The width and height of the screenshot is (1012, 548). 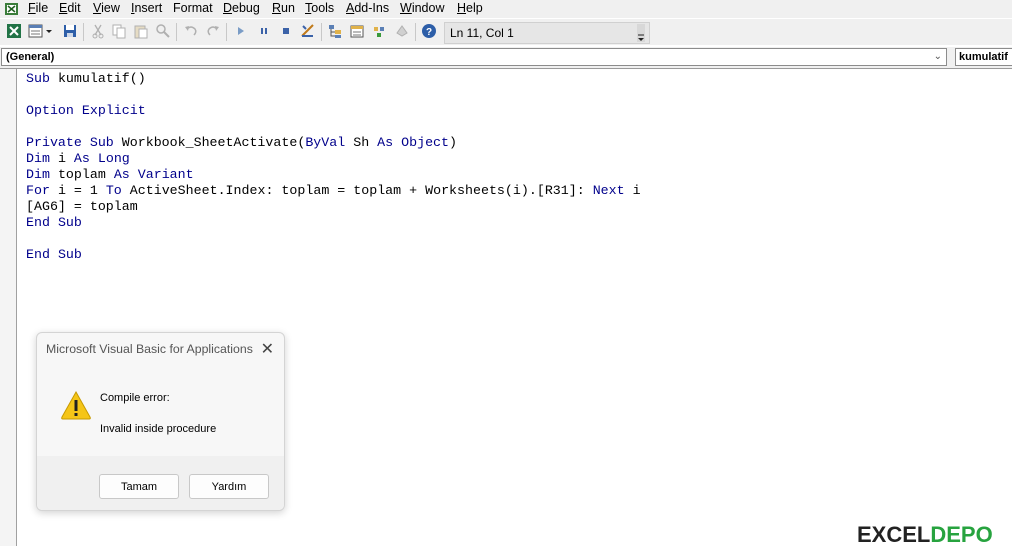 What do you see at coordinates (149, 349) in the screenshot?
I see `dialog-title: Microsoft Visual Basic for Applications` at bounding box center [149, 349].